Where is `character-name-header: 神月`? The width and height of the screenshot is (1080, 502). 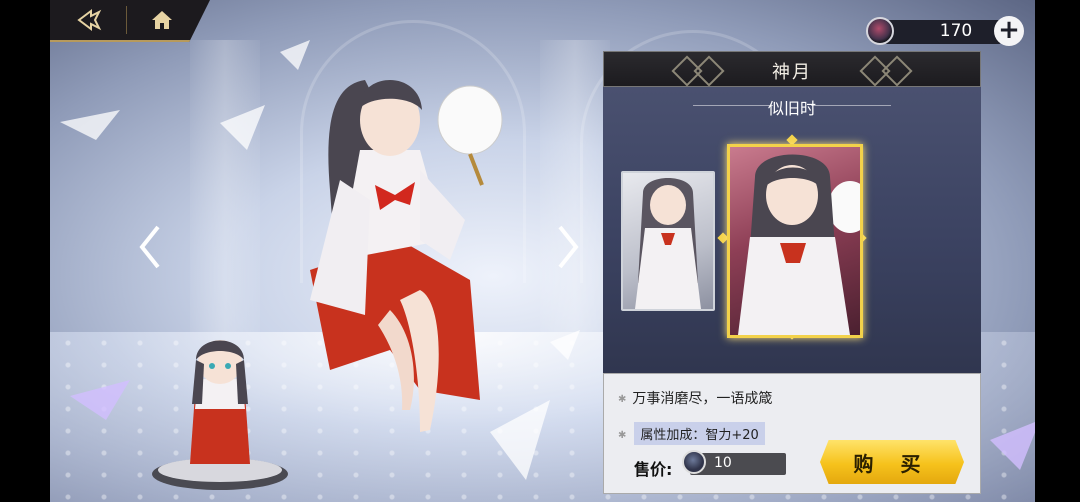 character-name-header: 神月 is located at coordinates (792, 69).